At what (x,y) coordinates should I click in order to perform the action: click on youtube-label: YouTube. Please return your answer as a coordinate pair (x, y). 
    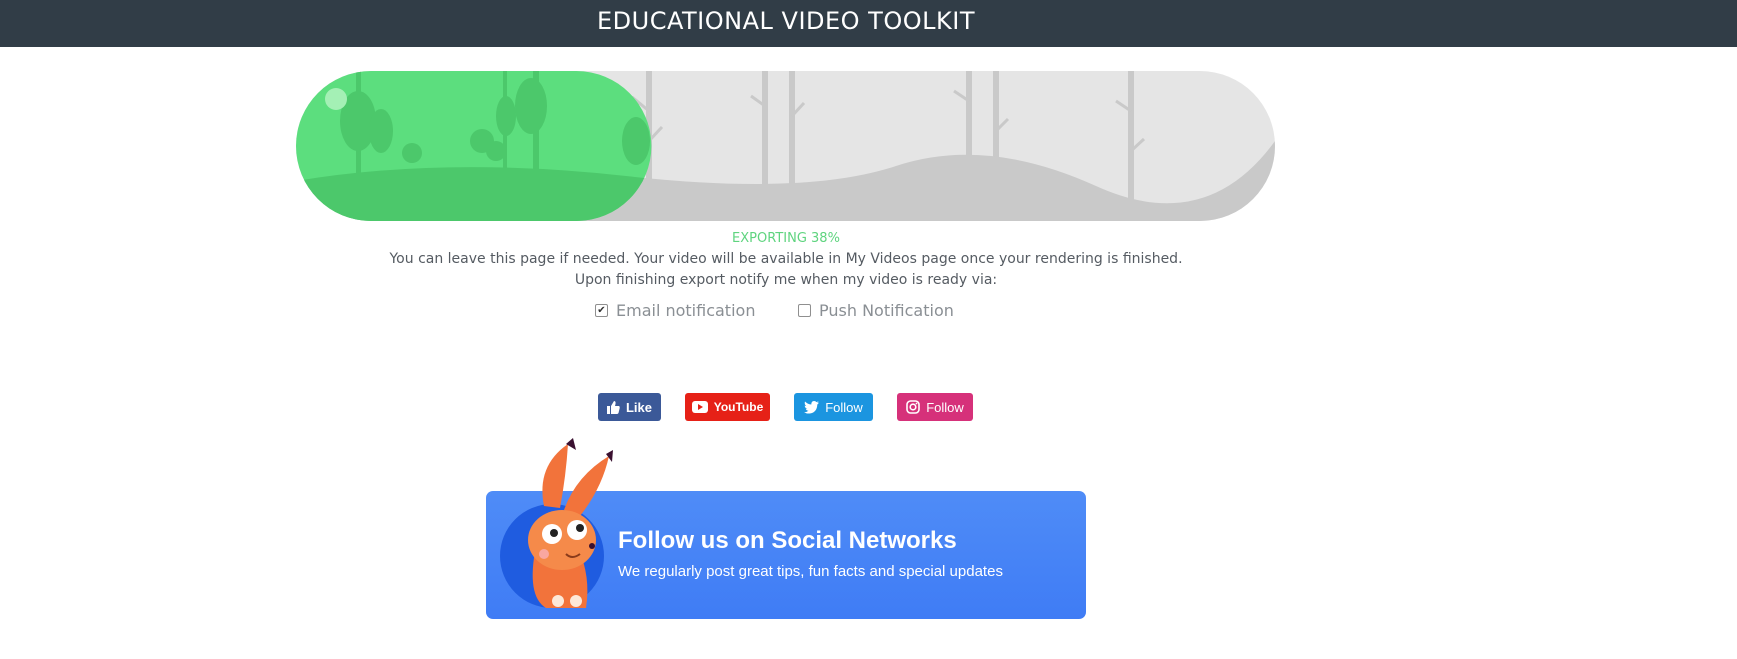
    Looking at the image, I should click on (738, 407).